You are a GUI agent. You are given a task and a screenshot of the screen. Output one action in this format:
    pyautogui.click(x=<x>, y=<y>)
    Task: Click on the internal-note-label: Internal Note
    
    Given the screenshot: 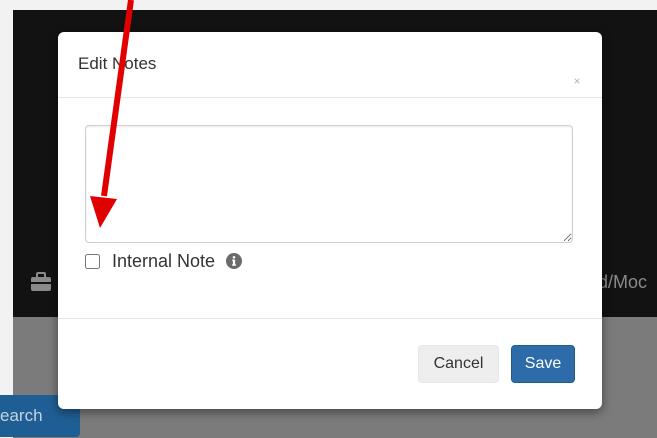 What is the action you would take?
    pyautogui.click(x=164, y=260)
    